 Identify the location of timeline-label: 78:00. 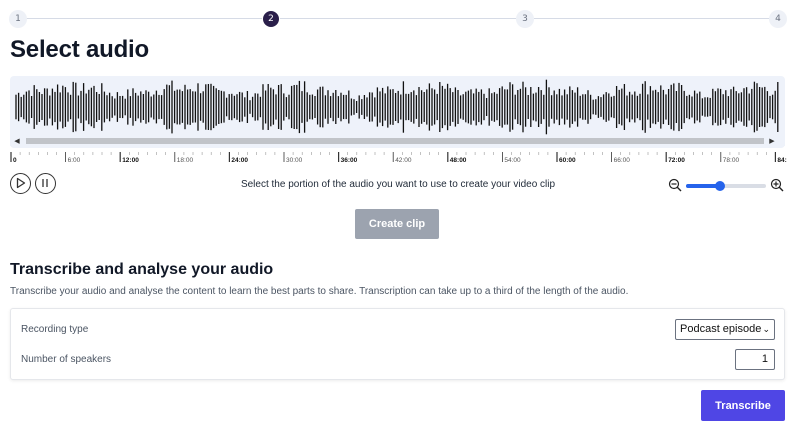
(731, 160).